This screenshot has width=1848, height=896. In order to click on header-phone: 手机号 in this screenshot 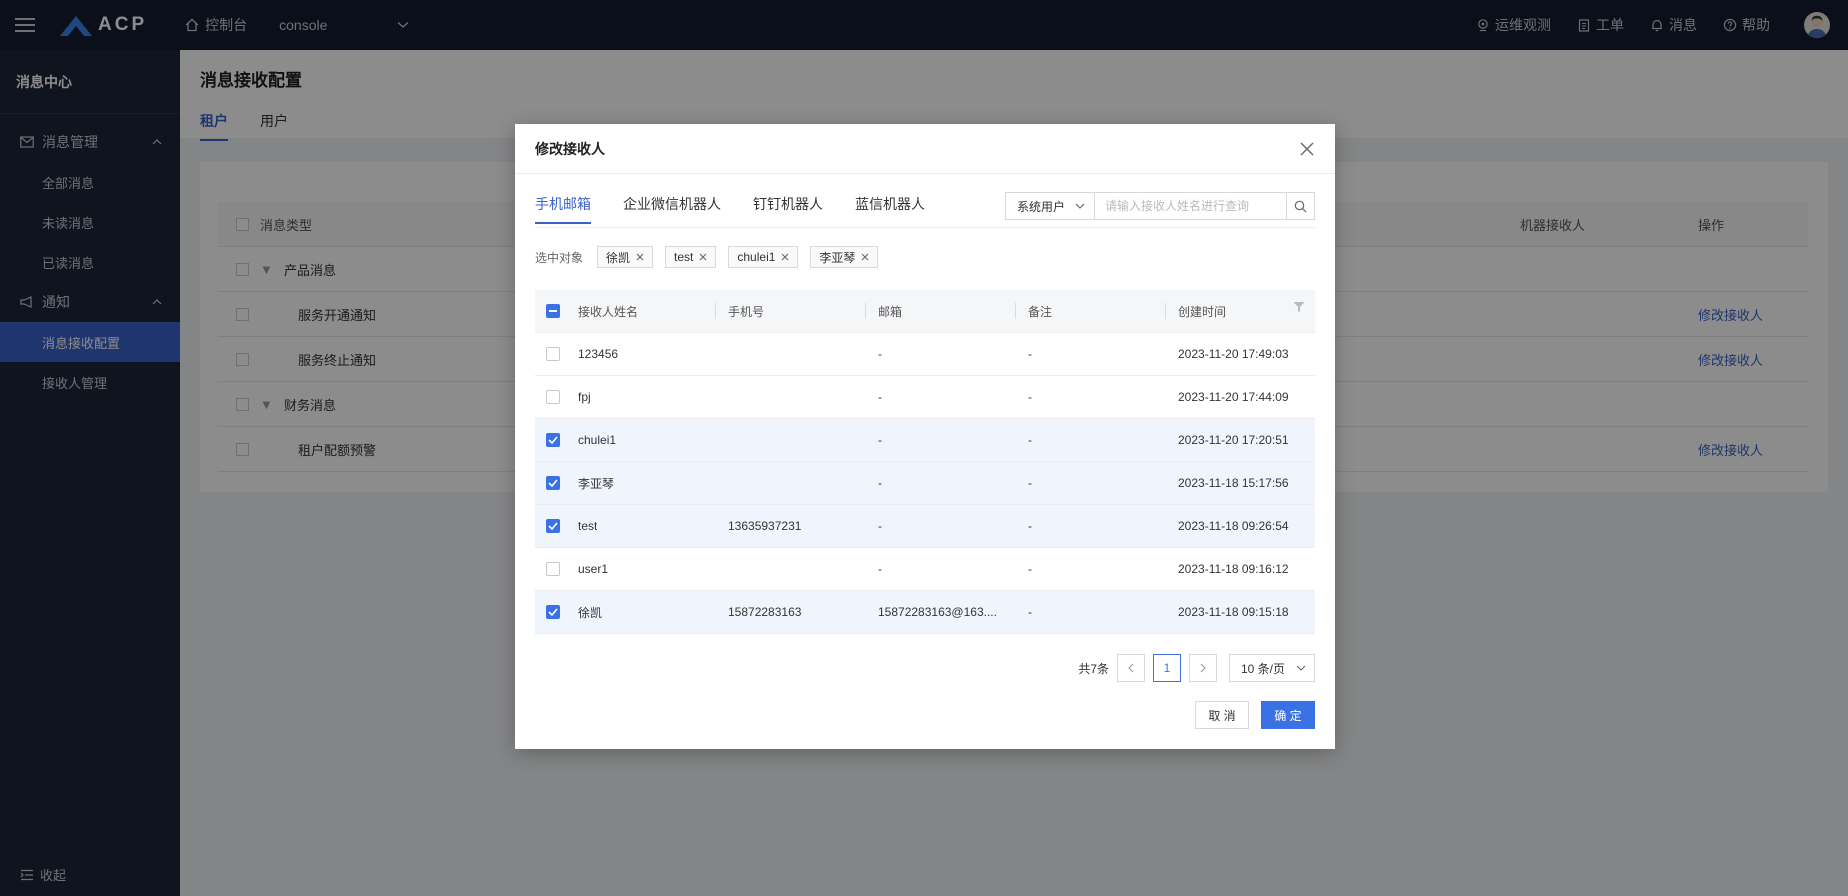, I will do `click(746, 311)`.